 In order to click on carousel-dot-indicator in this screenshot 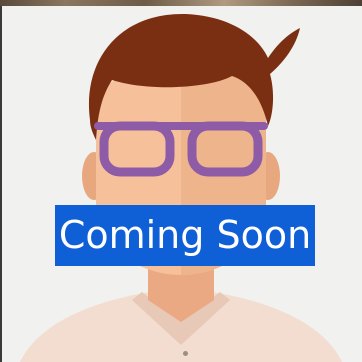, I will do `click(185, 353)`.